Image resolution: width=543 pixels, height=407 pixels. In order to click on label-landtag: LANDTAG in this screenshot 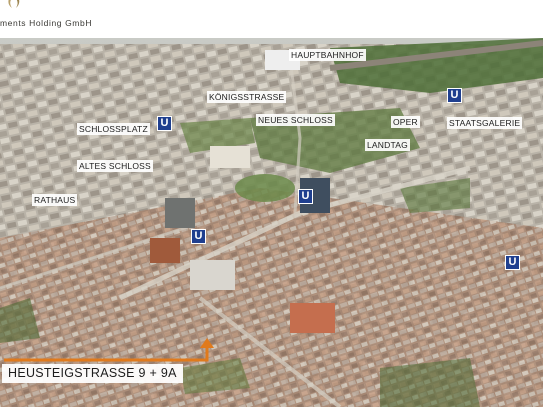, I will do `click(387, 145)`.